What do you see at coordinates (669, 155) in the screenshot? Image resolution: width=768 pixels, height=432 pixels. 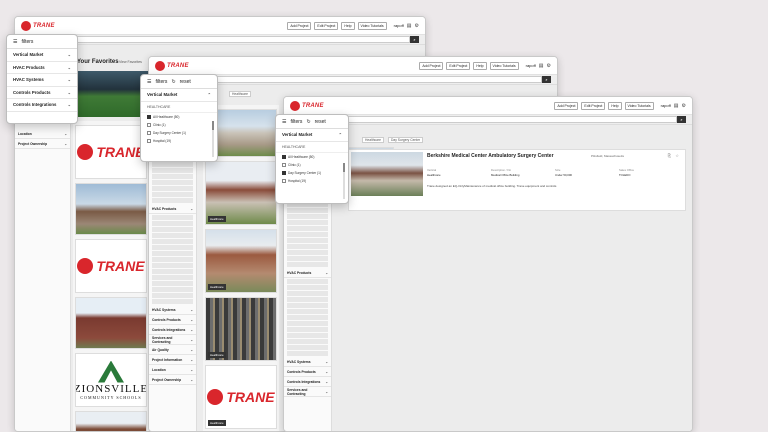 I see `share-icon: ⎘` at bounding box center [669, 155].